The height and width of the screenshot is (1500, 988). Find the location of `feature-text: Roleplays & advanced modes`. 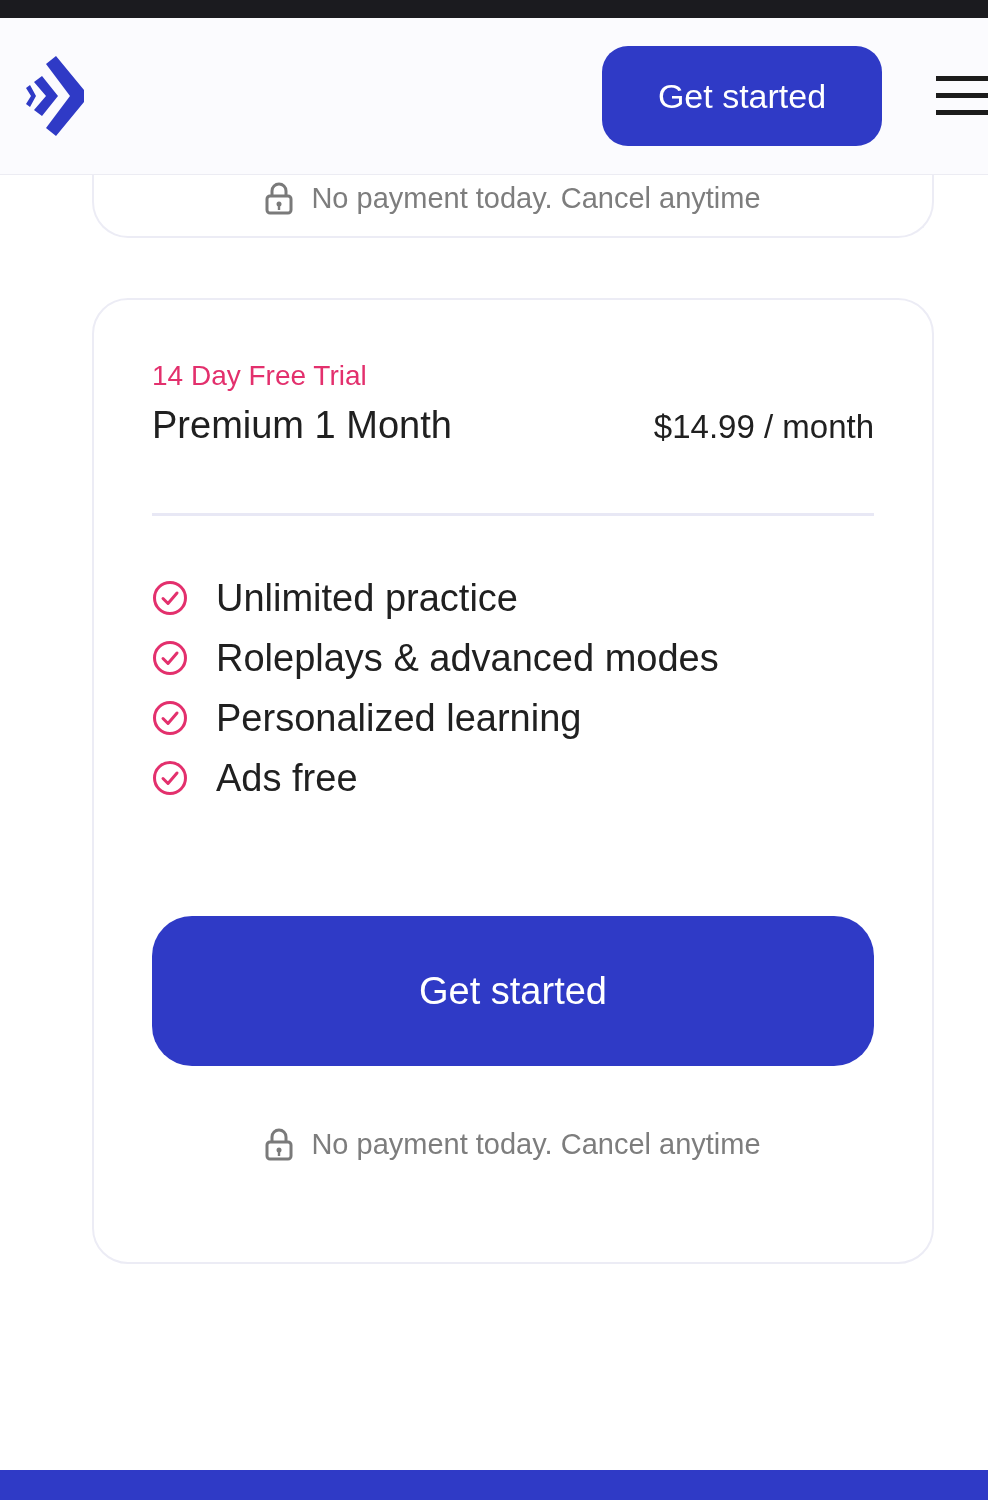

feature-text: Roleplays & advanced modes is located at coordinates (467, 658).